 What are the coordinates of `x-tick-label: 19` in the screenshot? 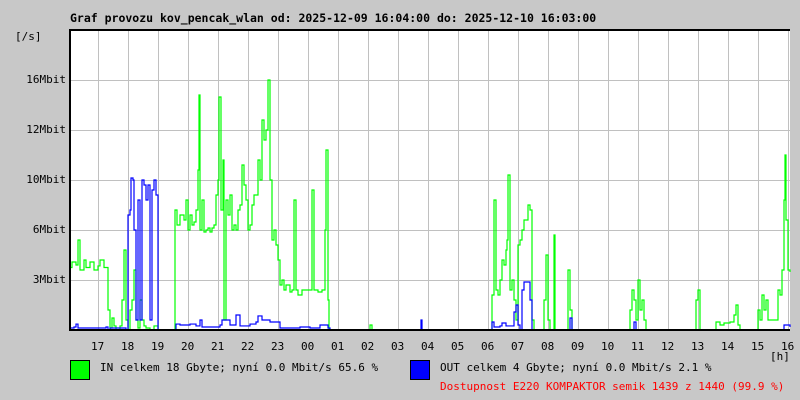 It's located at (158, 346).